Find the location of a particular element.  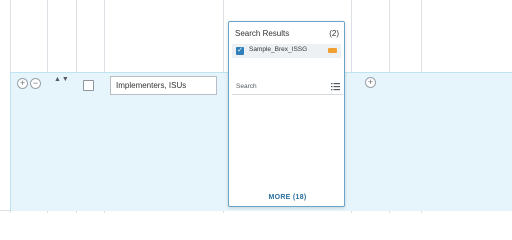

add-value-button: + is located at coordinates (370, 82).